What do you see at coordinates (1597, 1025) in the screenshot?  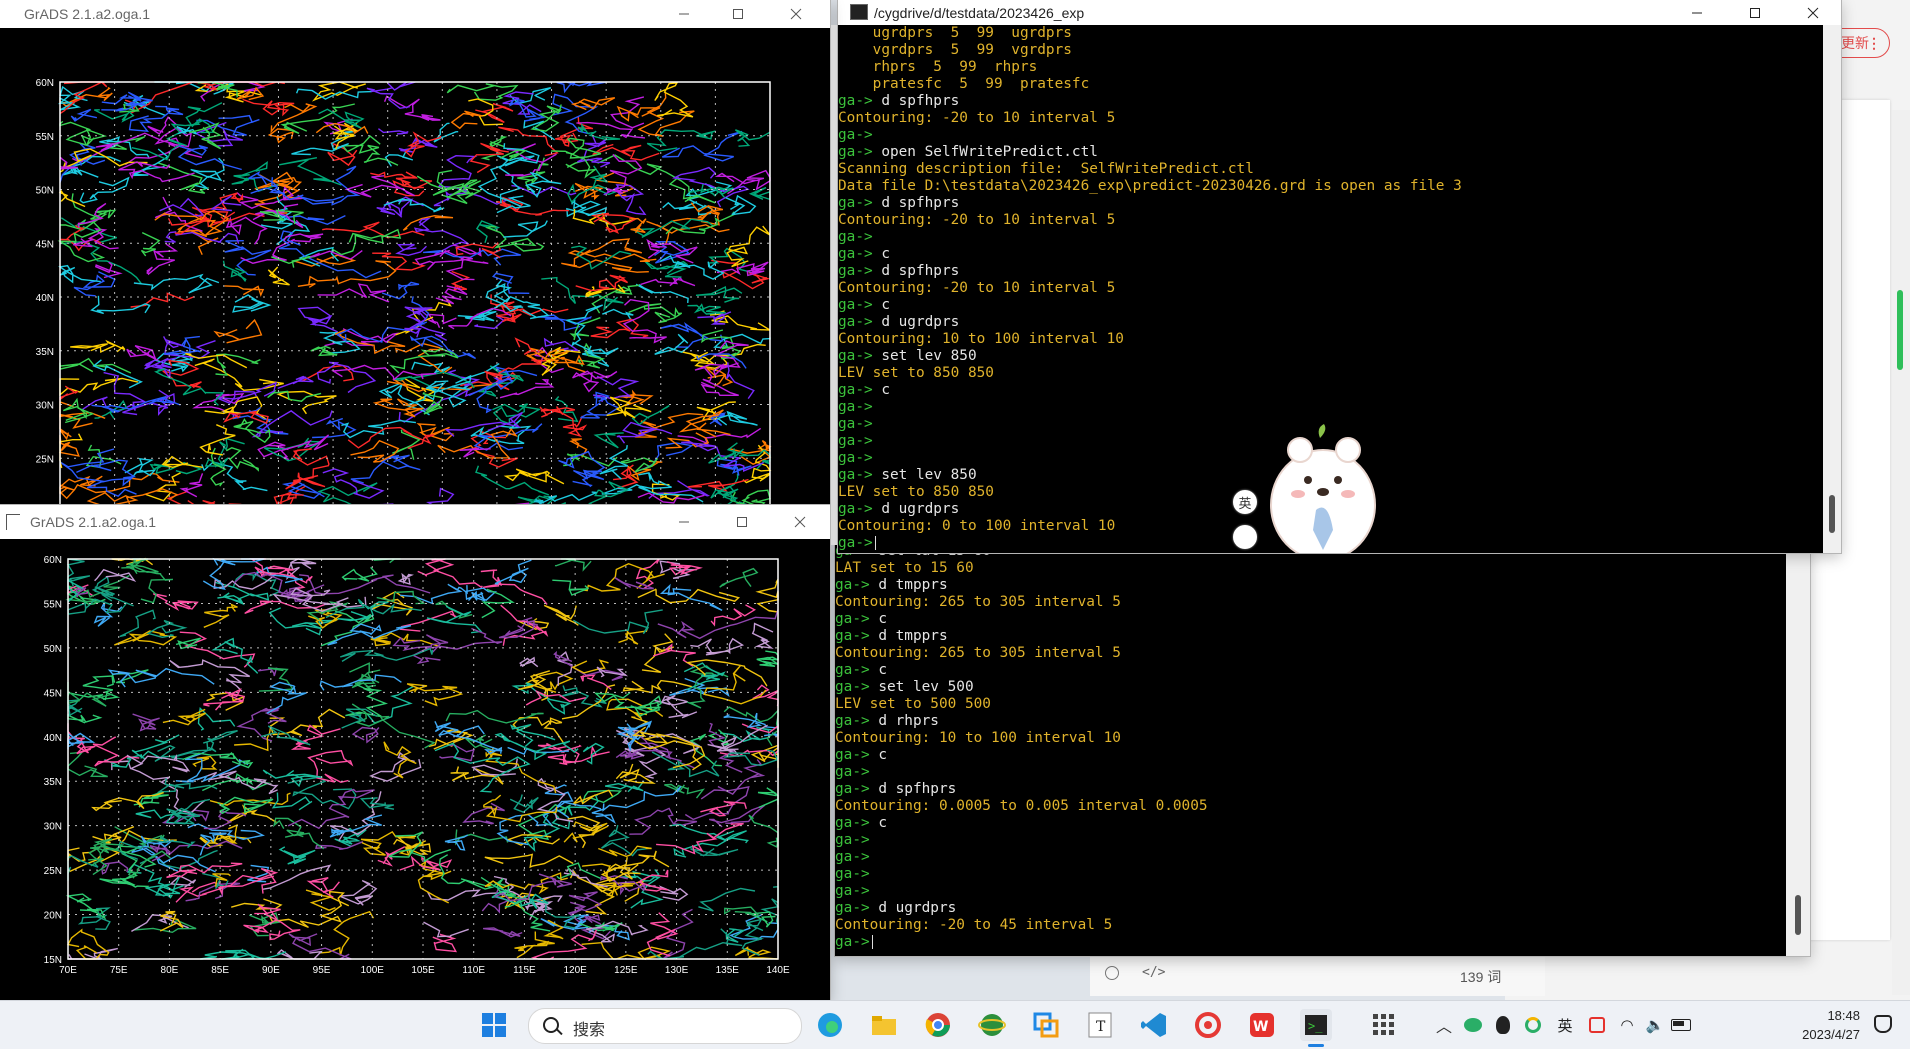 I see `wps-tray-icon` at bounding box center [1597, 1025].